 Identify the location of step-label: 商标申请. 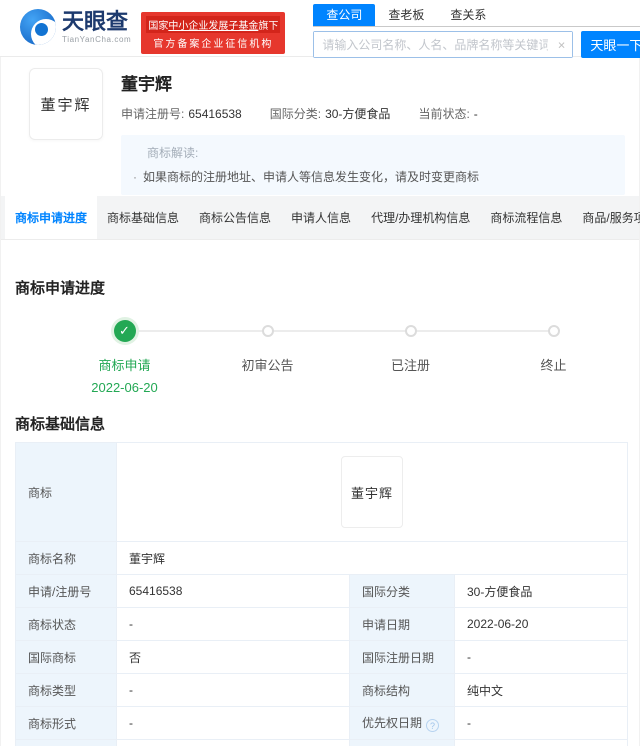
(124, 365).